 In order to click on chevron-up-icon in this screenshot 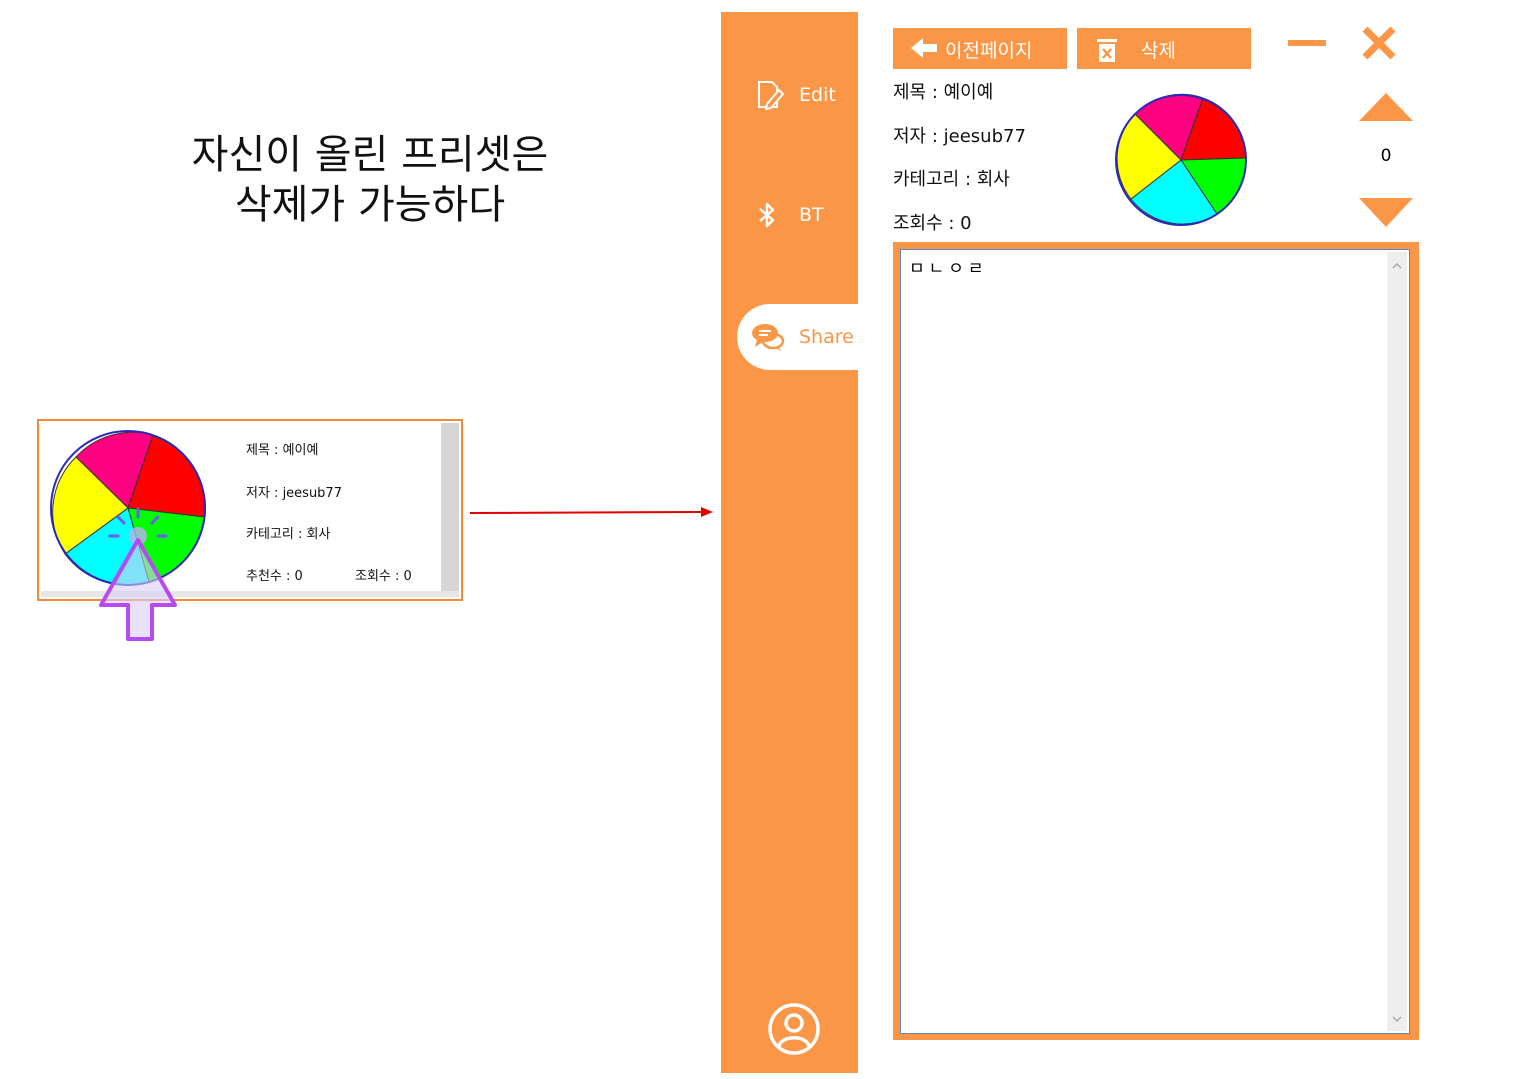, I will do `click(1397, 266)`.